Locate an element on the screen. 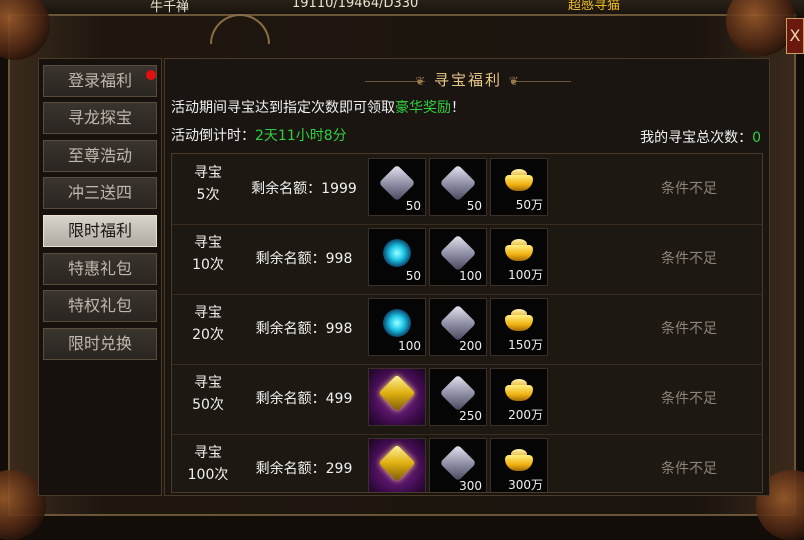 This screenshot has width=804, height=540. tab-label: 特惠礼包 is located at coordinates (99, 268).